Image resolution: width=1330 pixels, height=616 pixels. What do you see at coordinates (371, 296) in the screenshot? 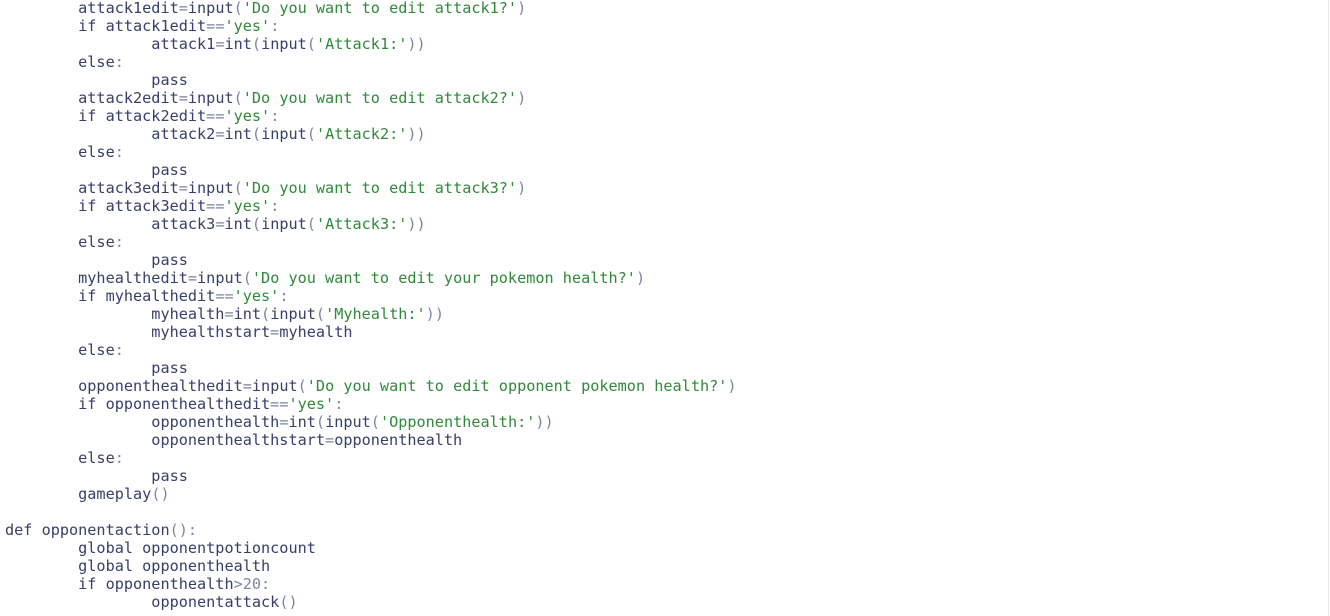
I see `code-line: if myhealthedit=='yes':` at bounding box center [371, 296].